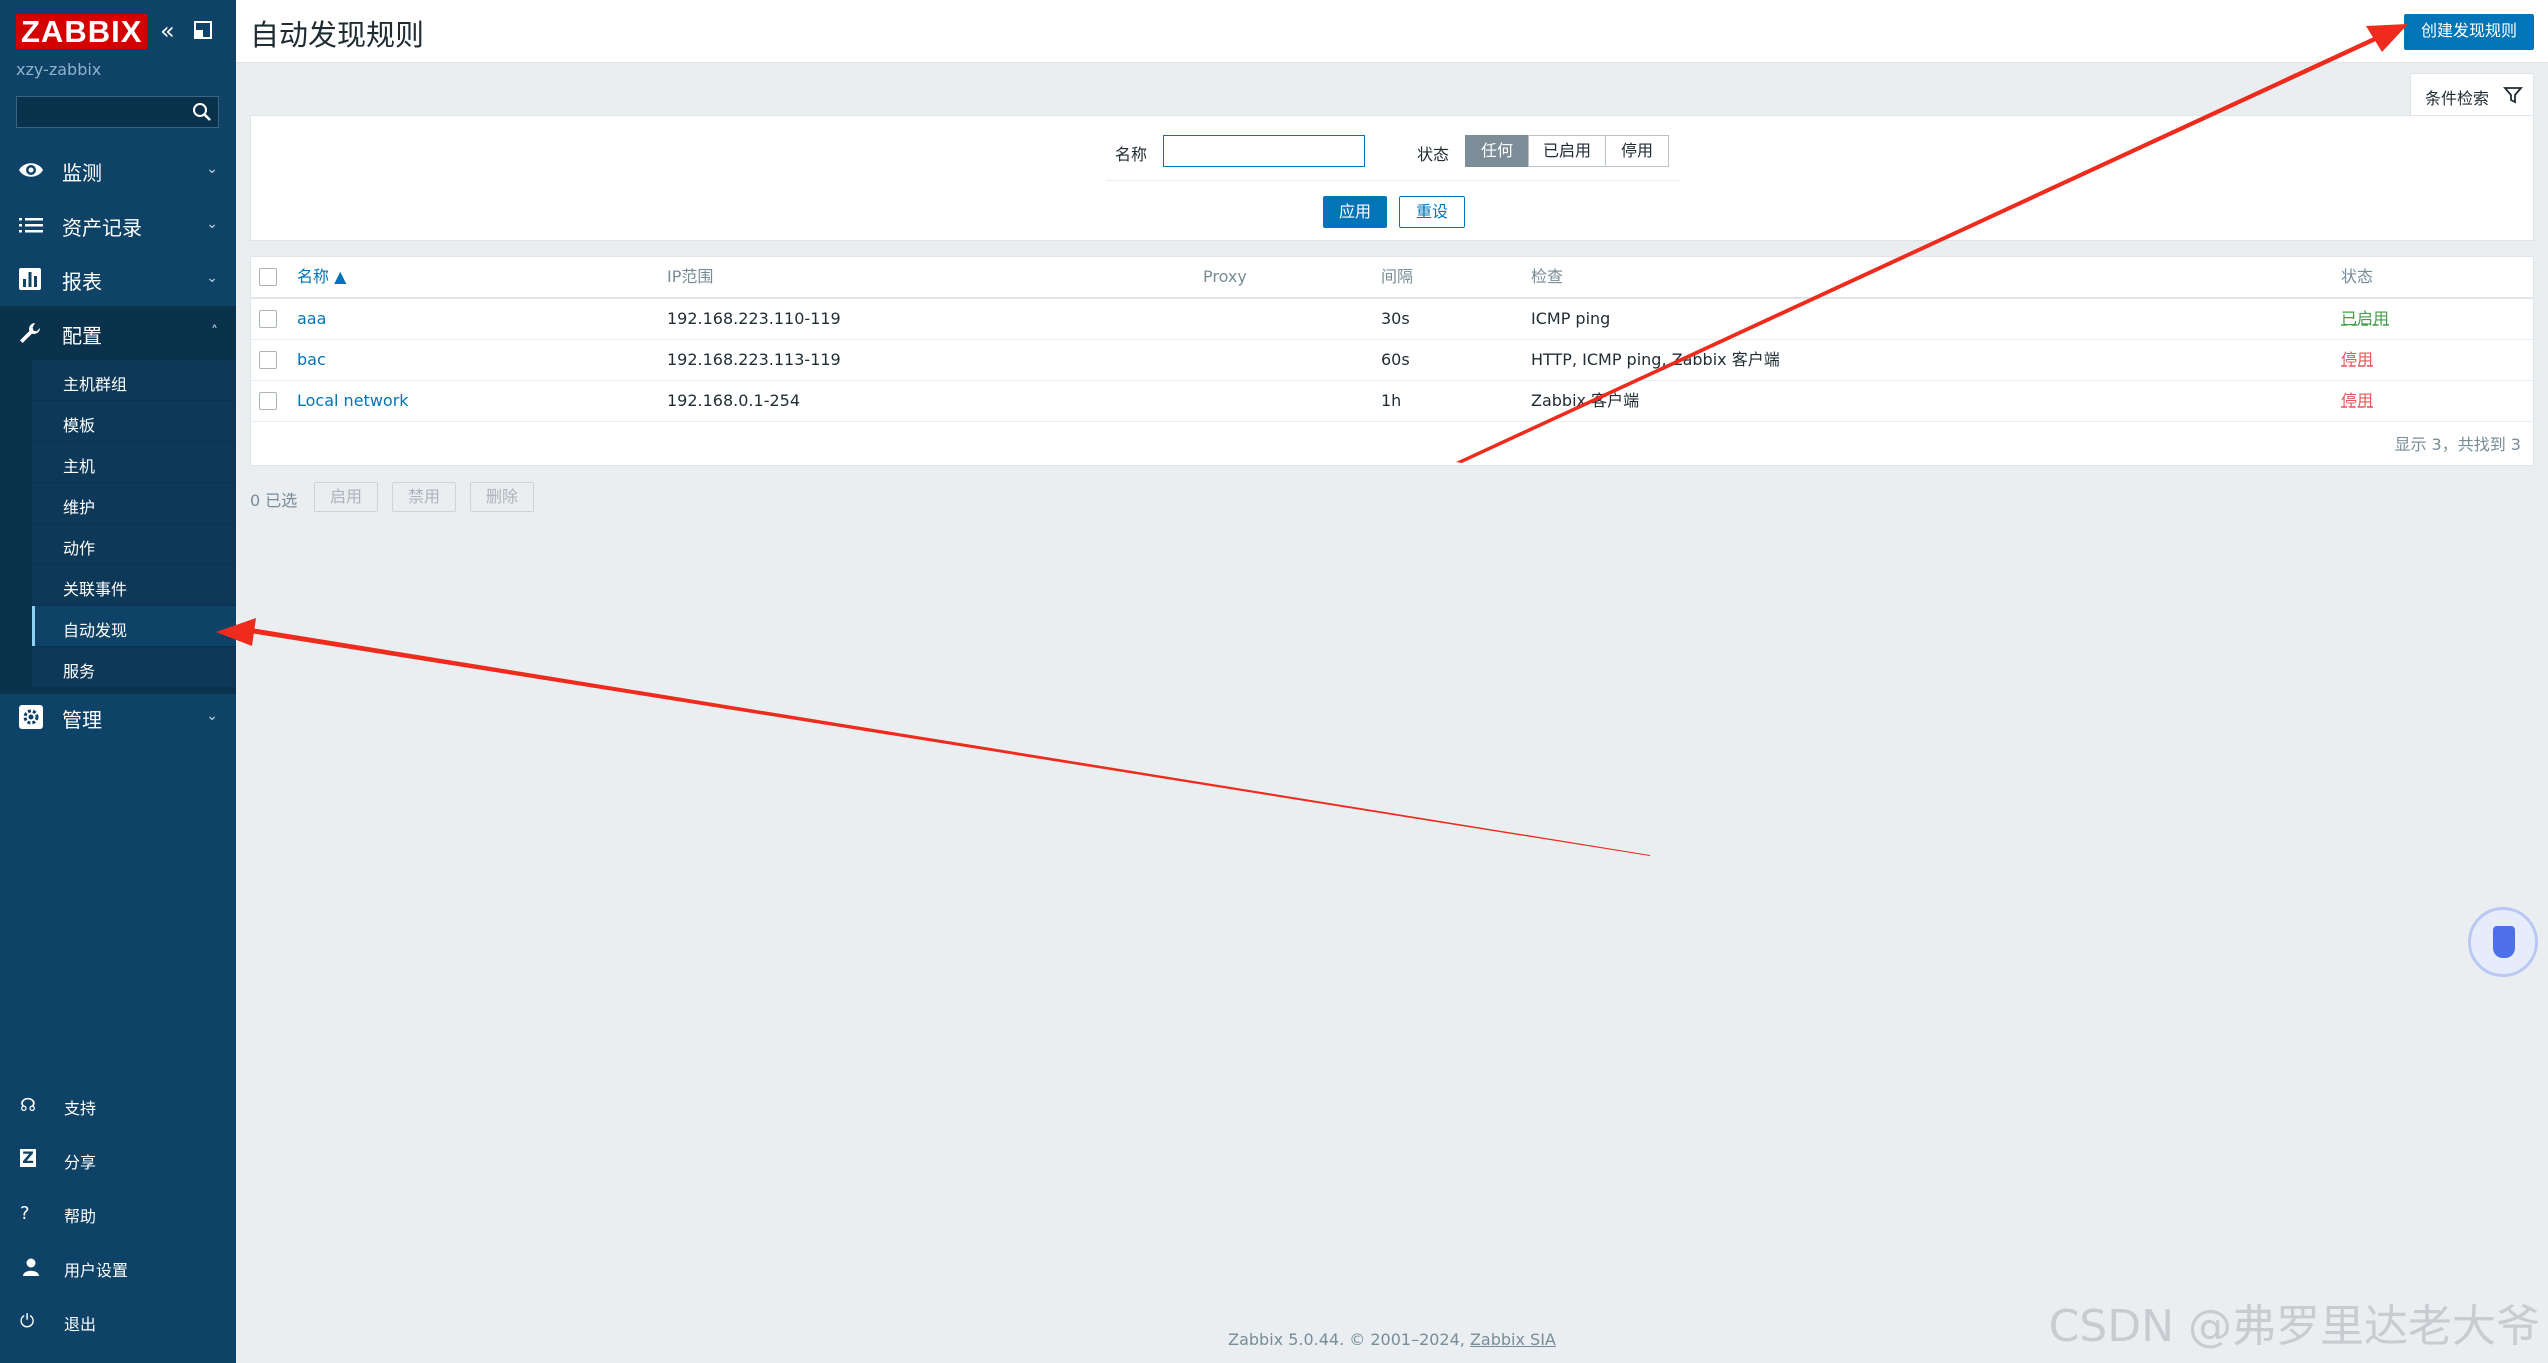  Describe the element at coordinates (134, 380) in the screenshot. I see `submenu-host-groups: 主机群组` at that location.